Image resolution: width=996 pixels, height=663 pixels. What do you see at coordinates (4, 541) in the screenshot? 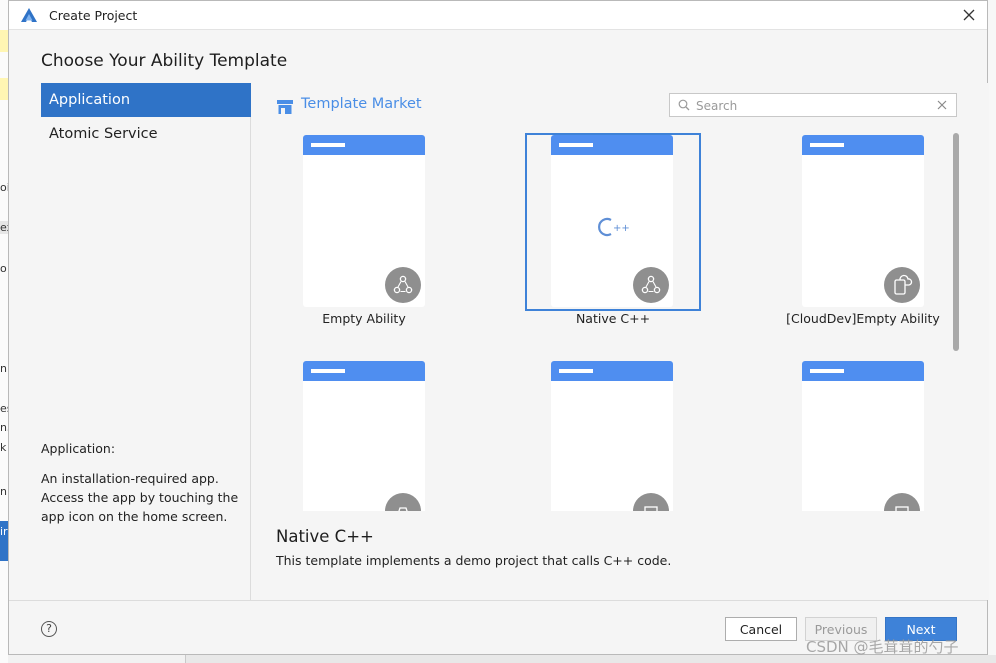
I see `background-blue-block: ir` at bounding box center [4, 541].